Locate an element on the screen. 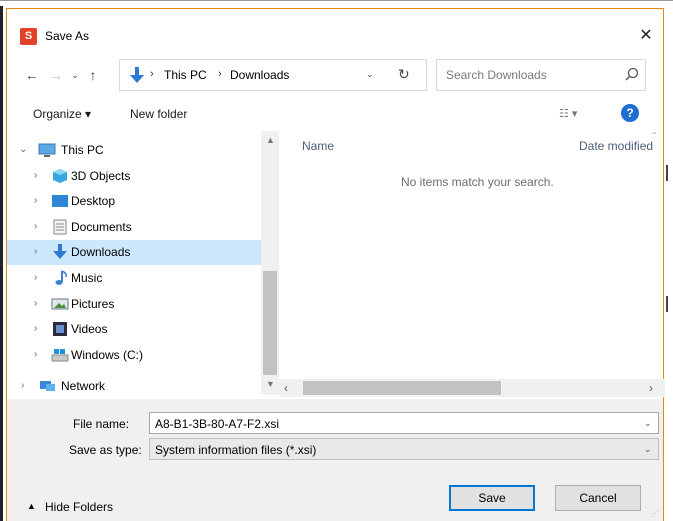  tree-item-label: Music is located at coordinates (87, 278).